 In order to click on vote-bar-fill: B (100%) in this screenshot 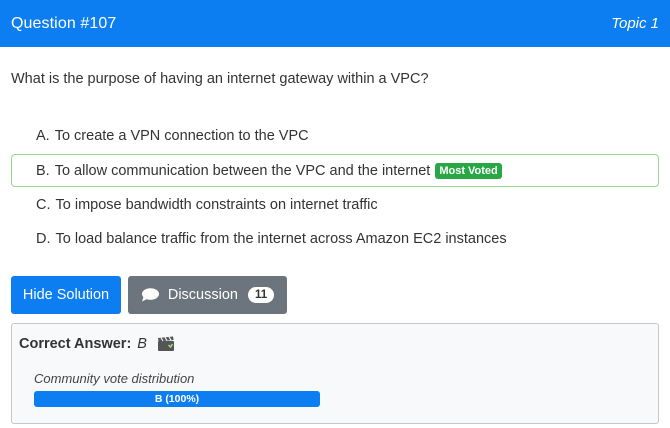, I will do `click(177, 399)`.